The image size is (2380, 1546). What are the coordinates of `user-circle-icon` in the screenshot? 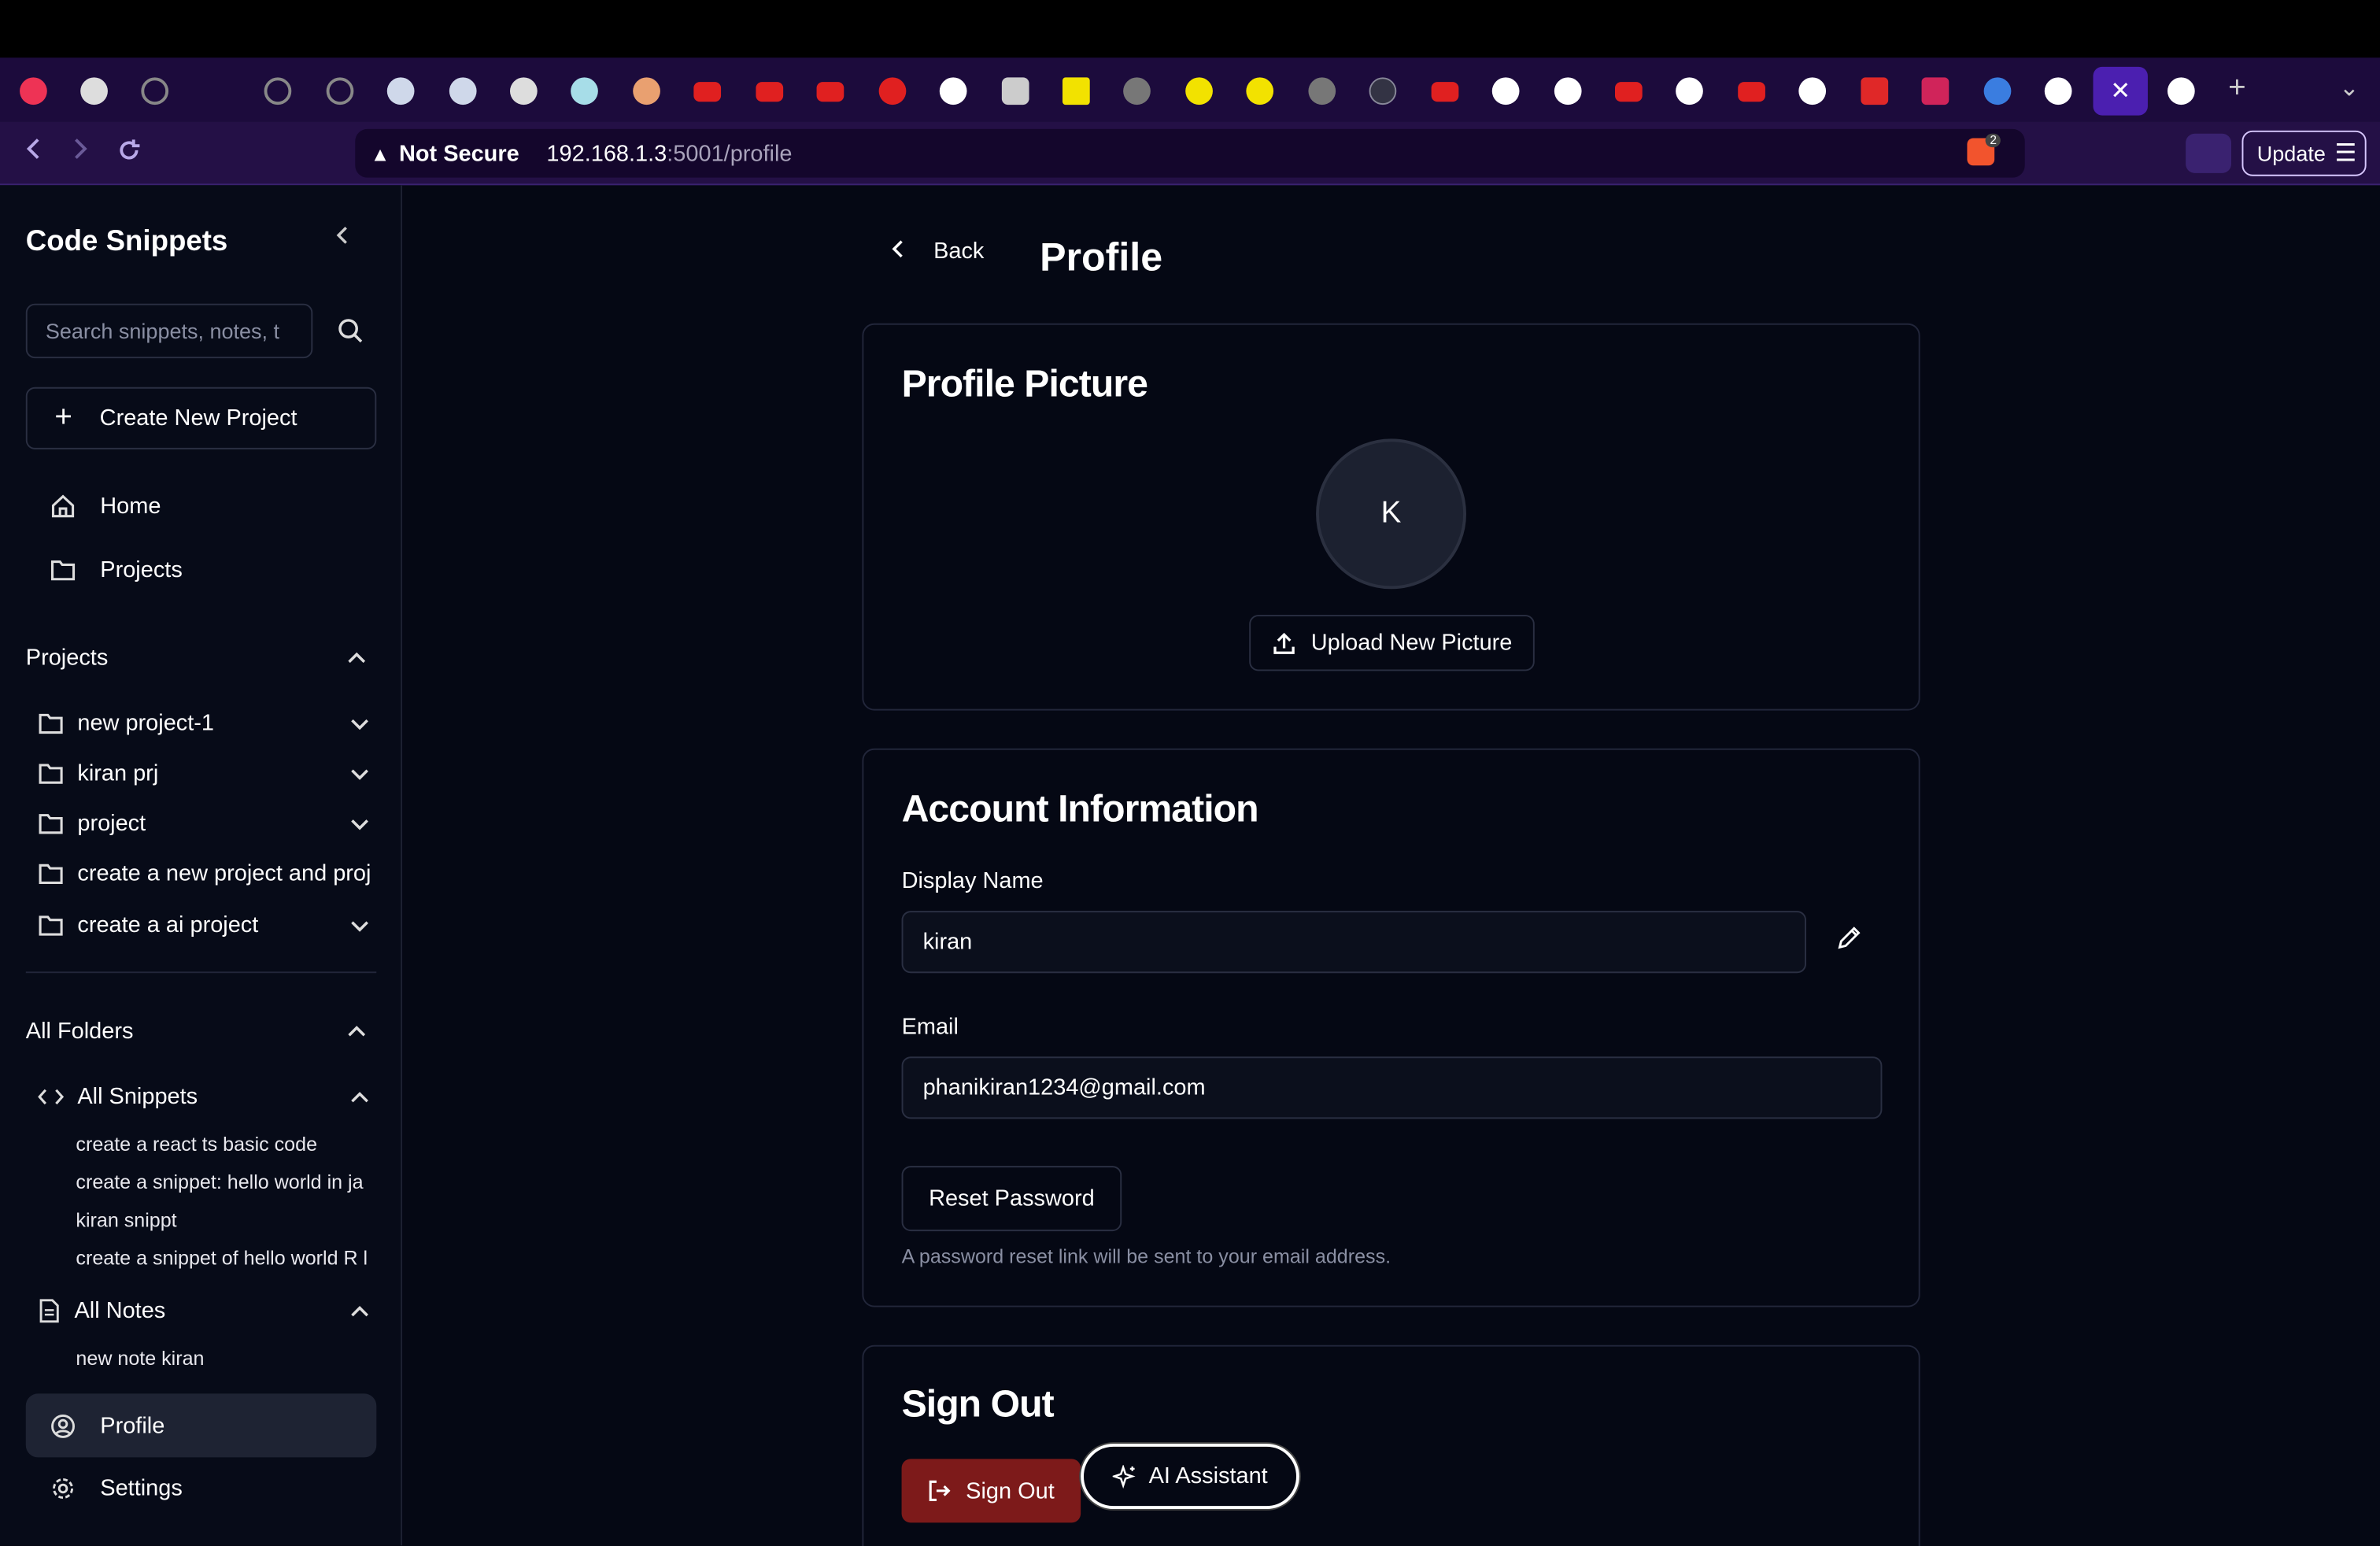 It's located at (63, 1425).